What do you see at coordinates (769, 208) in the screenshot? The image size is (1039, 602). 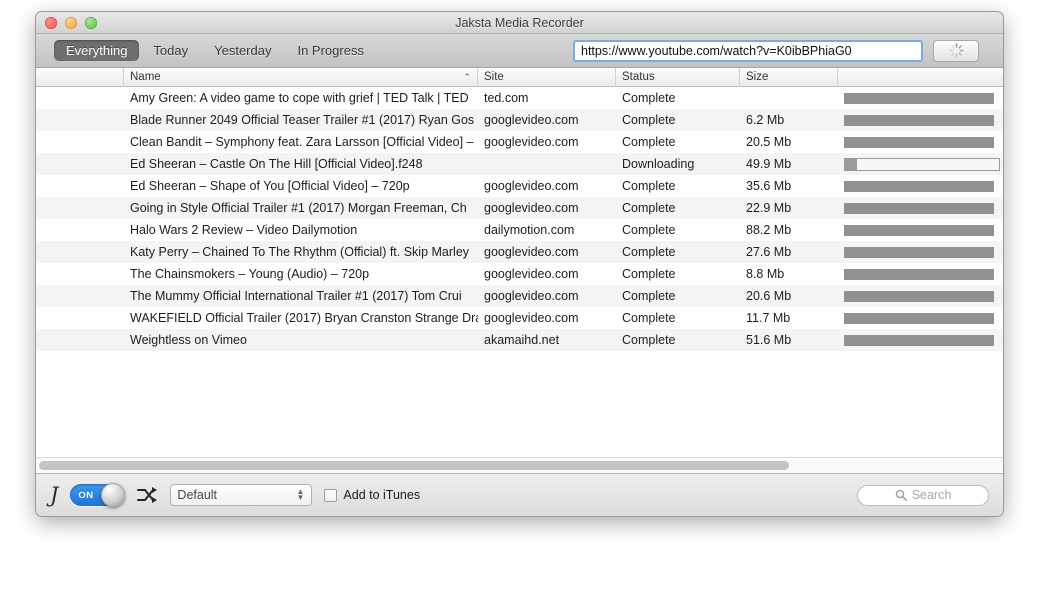 I see `cell-size: 22.9 Mb` at bounding box center [769, 208].